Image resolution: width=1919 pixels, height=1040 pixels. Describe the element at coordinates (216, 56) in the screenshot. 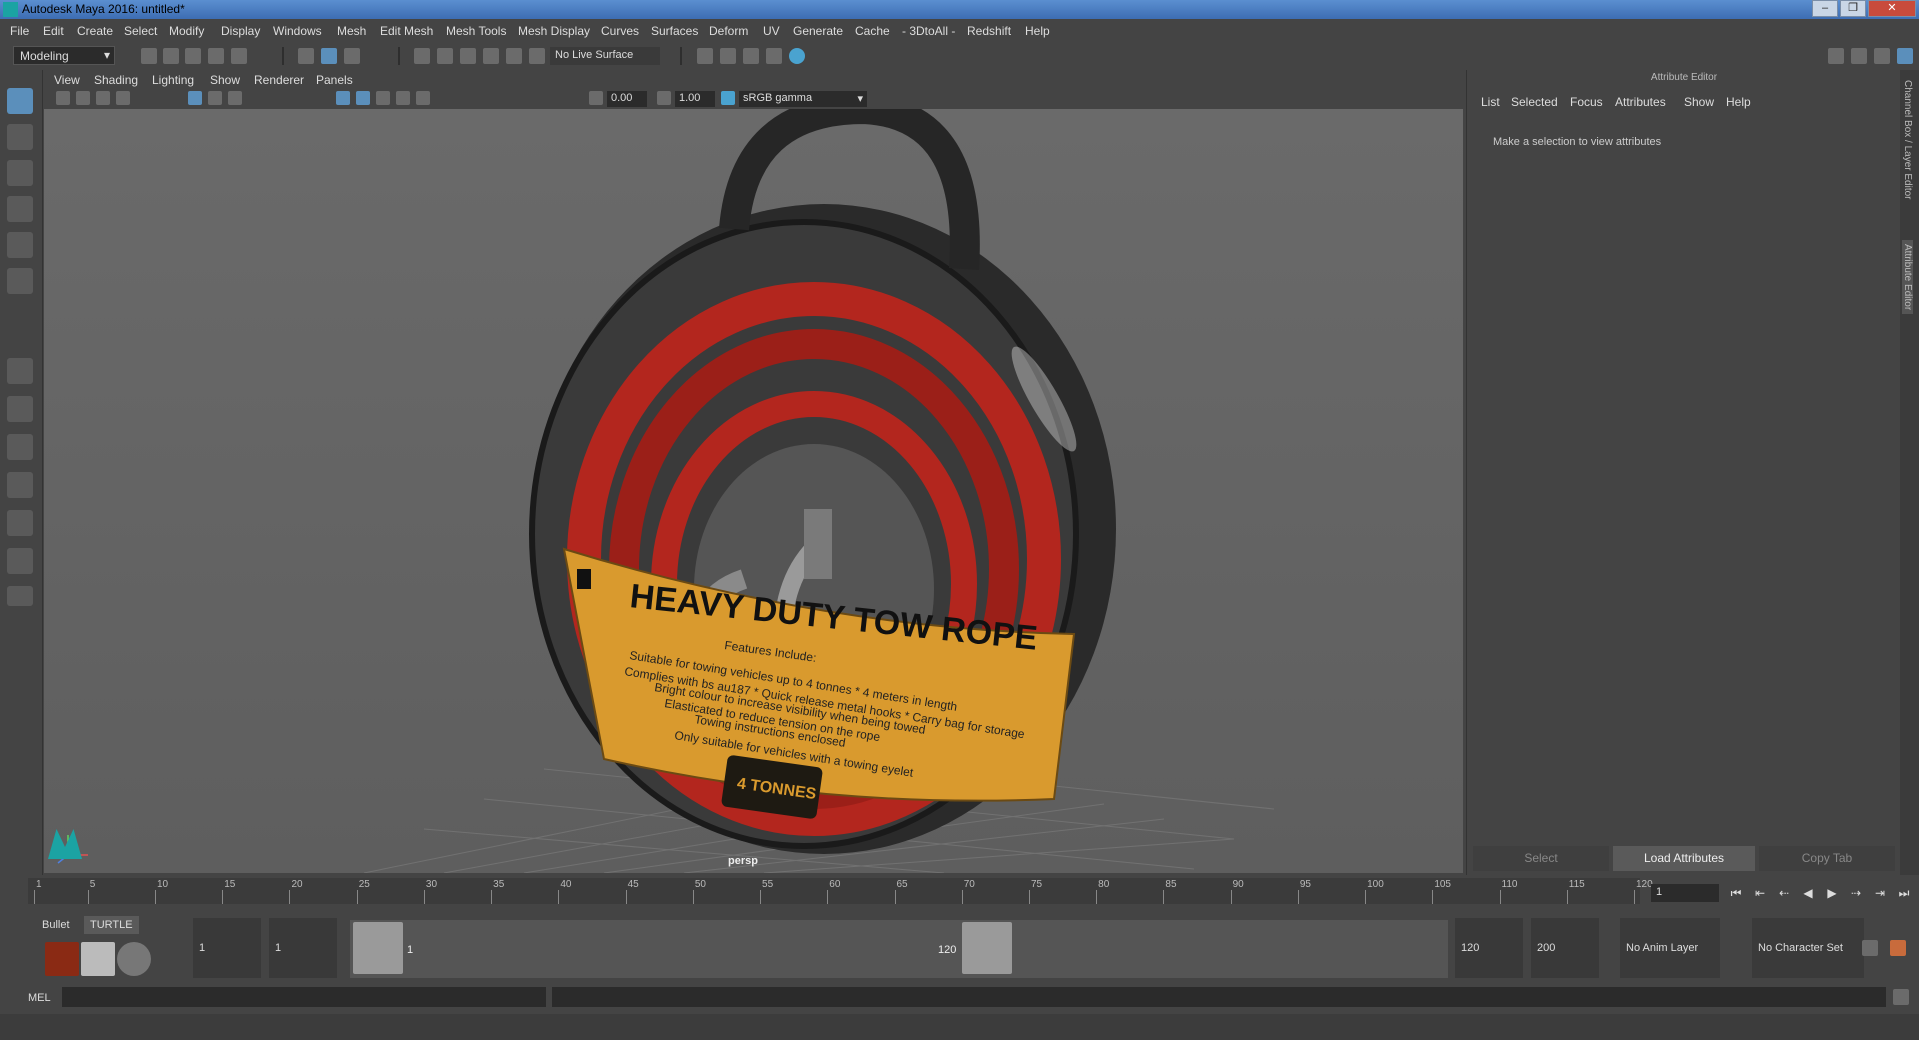

I see `undo-icon` at that location.